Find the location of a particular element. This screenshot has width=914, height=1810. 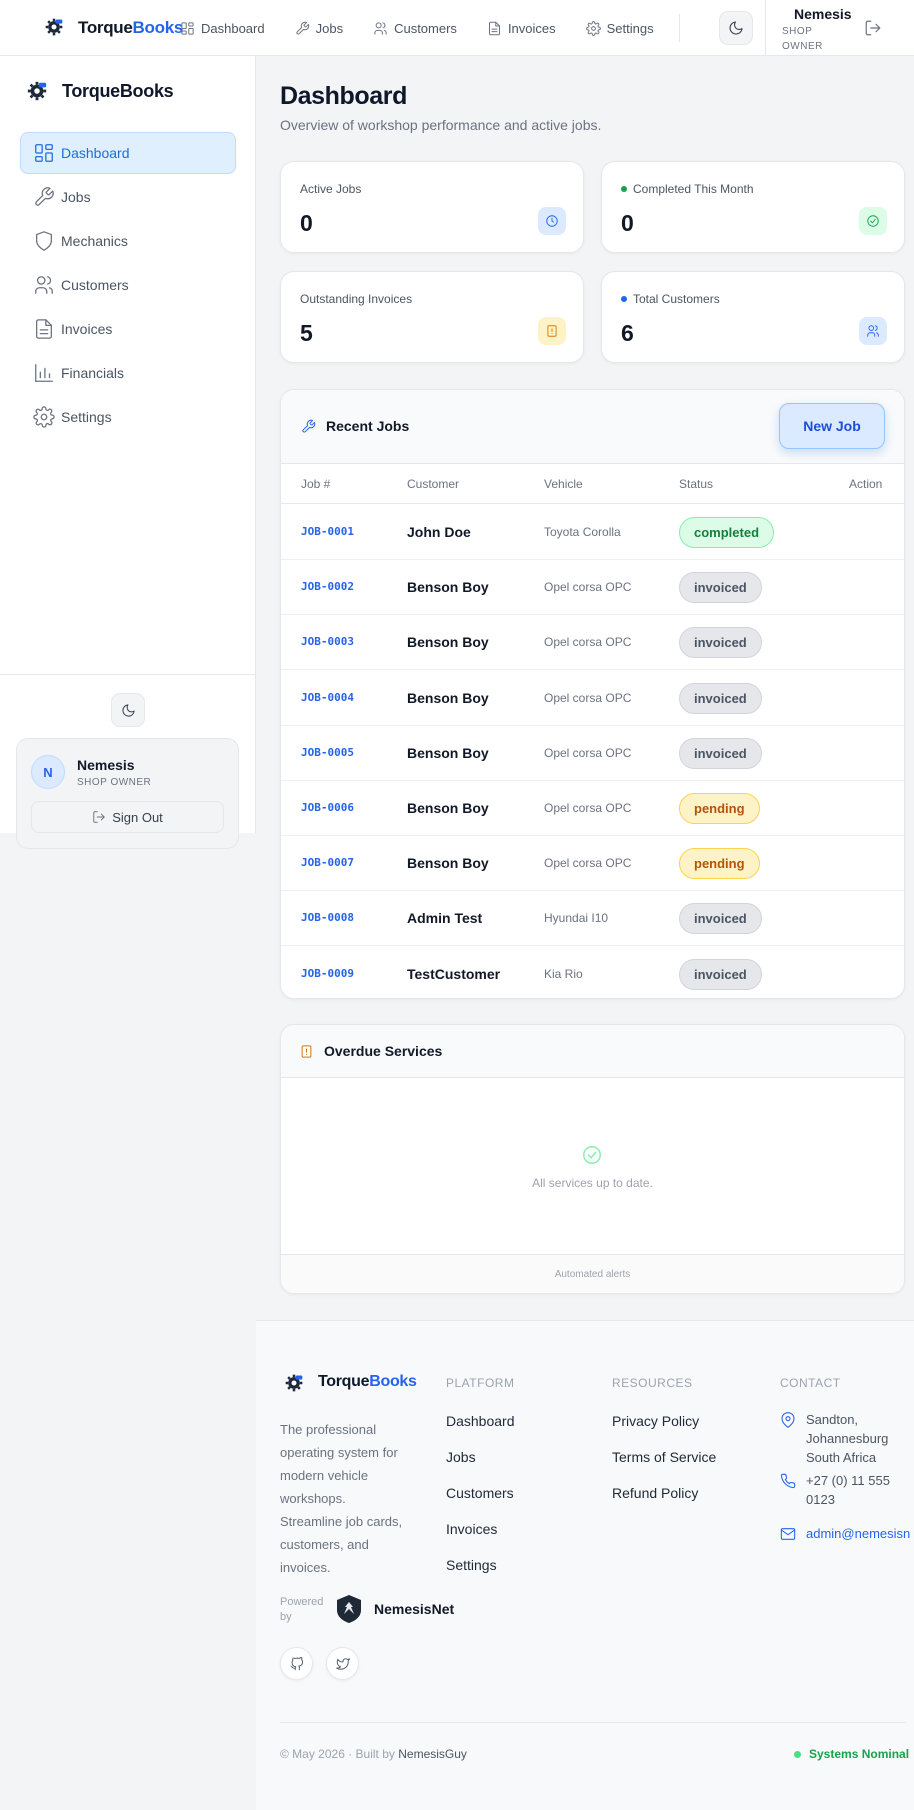

status-badge: completed is located at coordinates (727, 532).